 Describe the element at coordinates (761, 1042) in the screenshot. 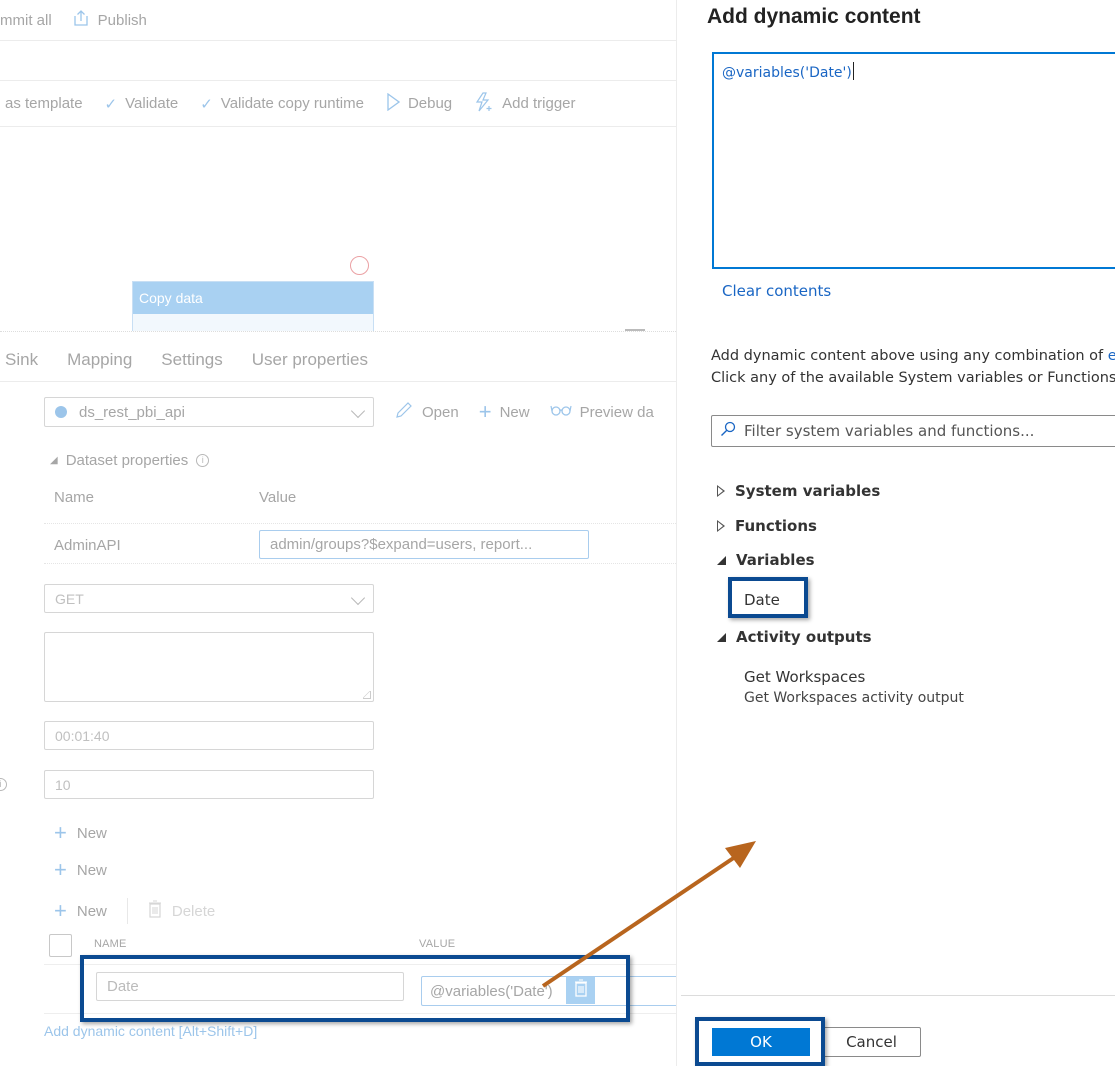

I see `ok-button: OK` at that location.